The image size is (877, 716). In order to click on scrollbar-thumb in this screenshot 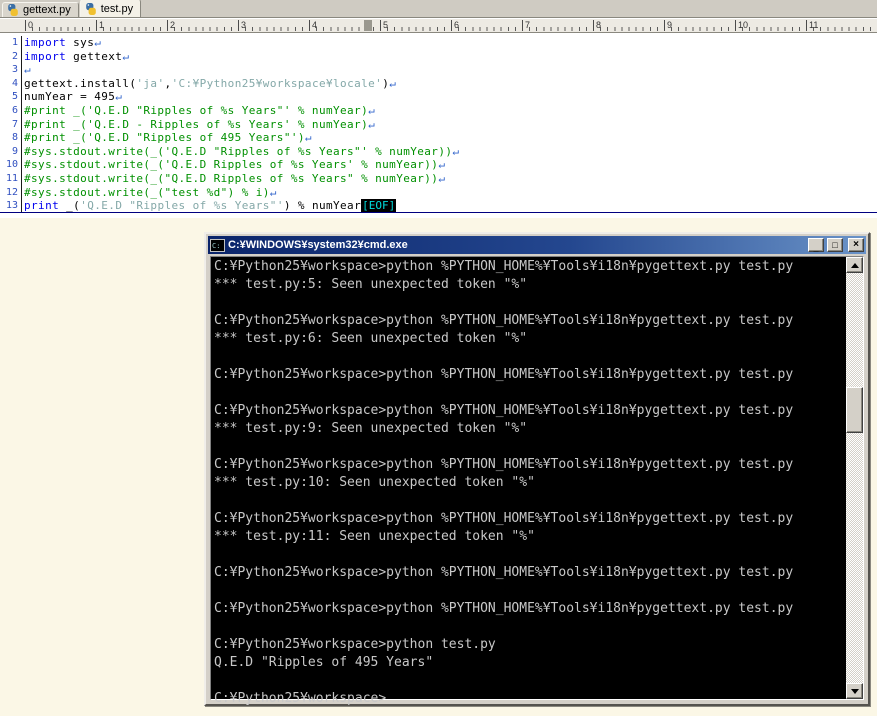, I will do `click(854, 410)`.